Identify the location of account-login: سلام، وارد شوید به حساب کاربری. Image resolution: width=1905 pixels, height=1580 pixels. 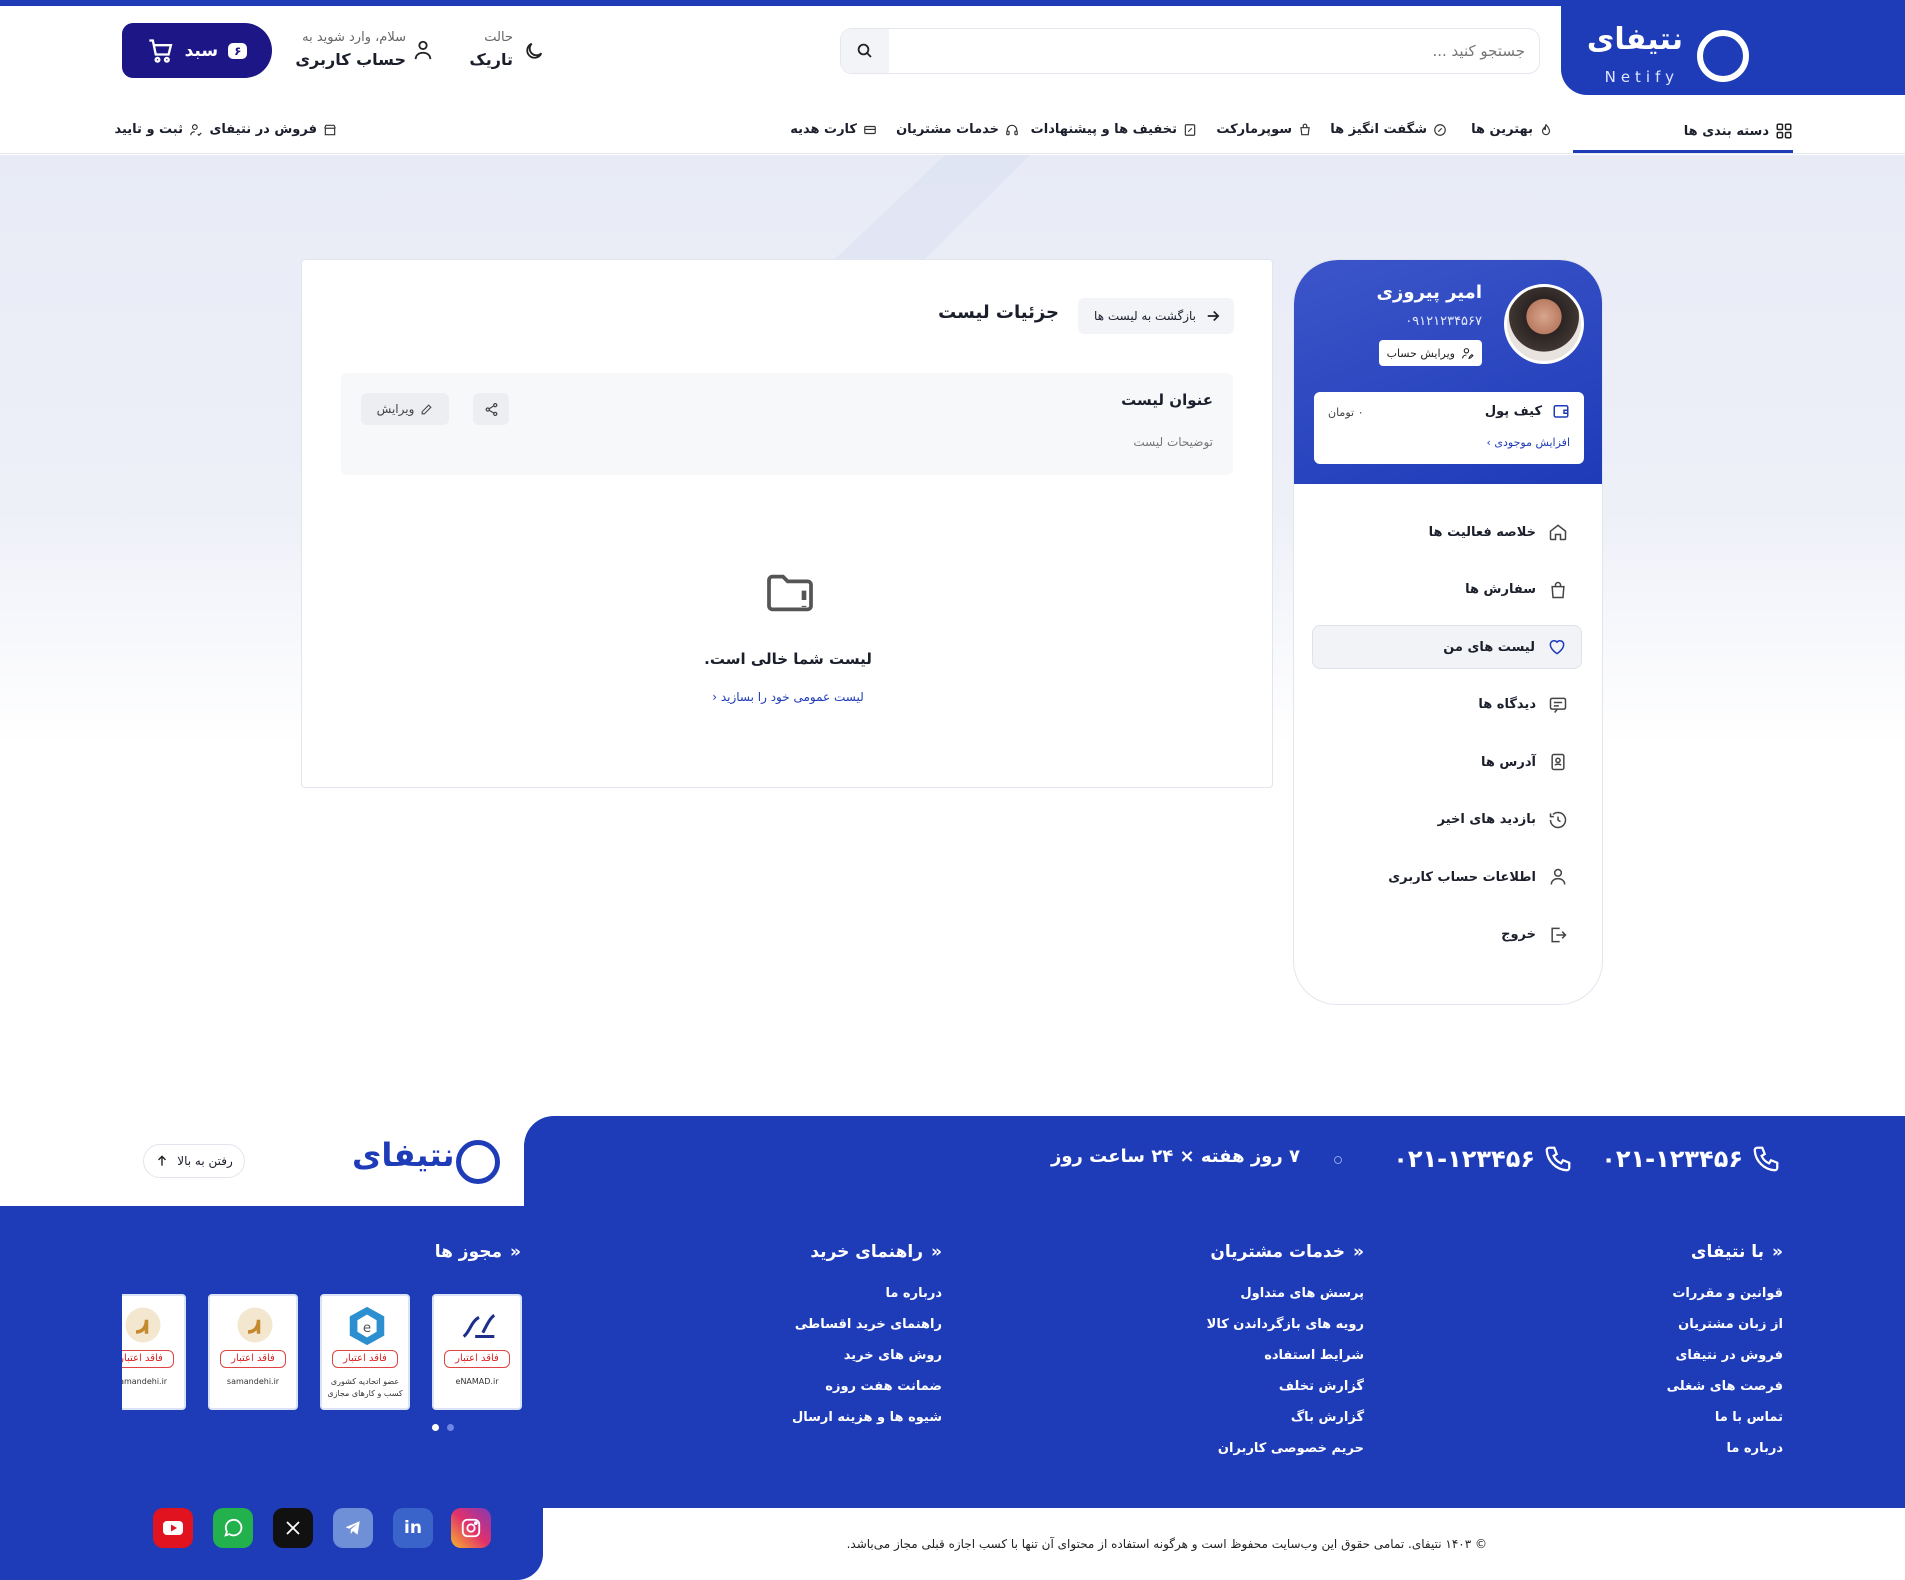
(367, 51).